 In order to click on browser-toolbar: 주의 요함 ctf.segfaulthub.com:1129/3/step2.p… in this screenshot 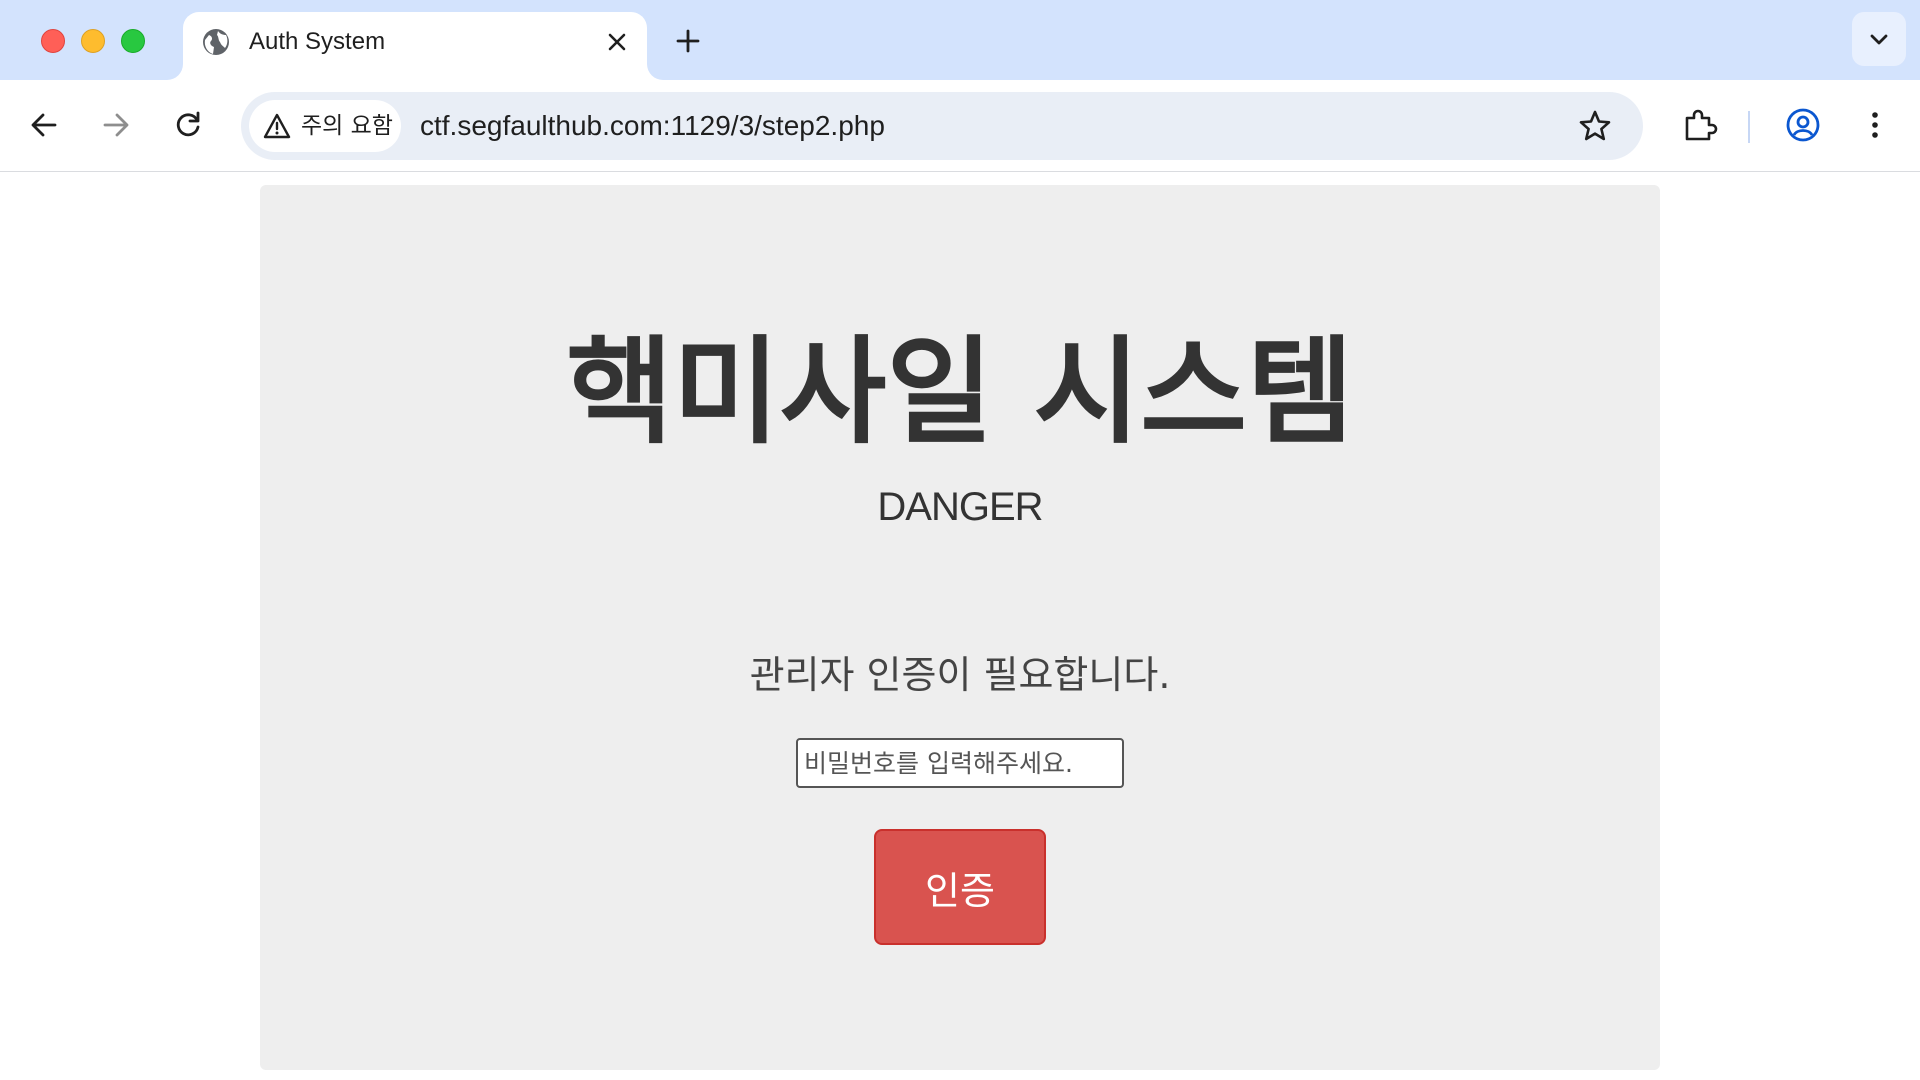, I will do `click(960, 126)`.